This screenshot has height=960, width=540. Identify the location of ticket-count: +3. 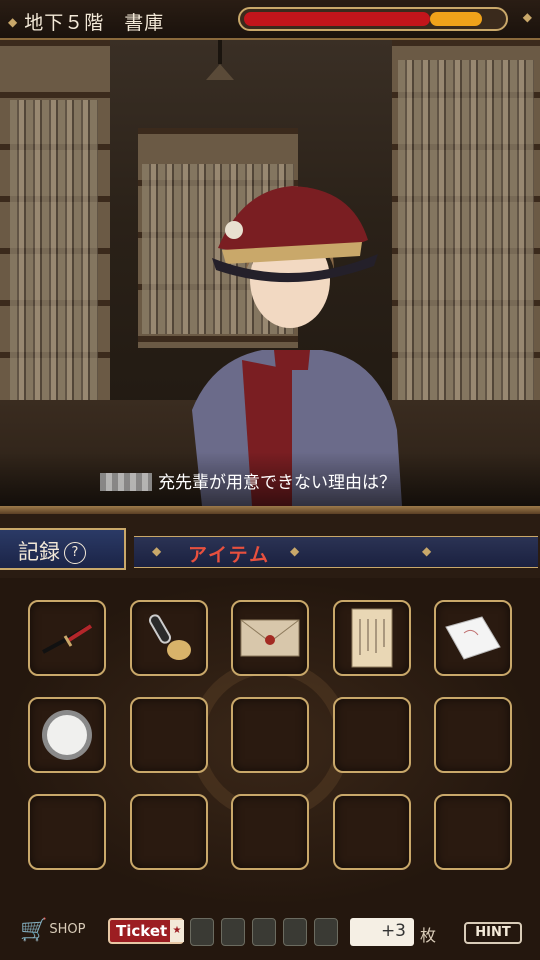
(382, 932).